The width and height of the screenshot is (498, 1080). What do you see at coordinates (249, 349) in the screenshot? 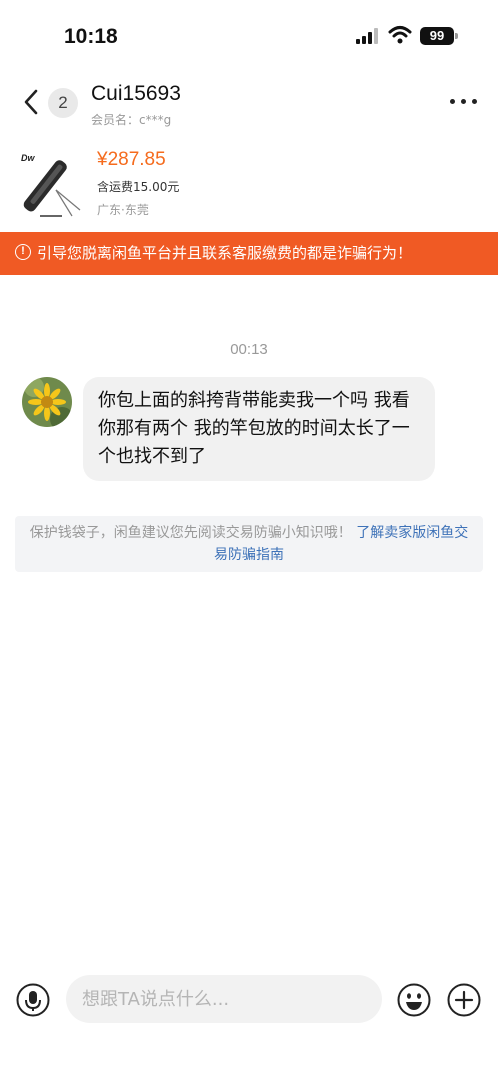
I see `message-timestamp: 00:13` at bounding box center [249, 349].